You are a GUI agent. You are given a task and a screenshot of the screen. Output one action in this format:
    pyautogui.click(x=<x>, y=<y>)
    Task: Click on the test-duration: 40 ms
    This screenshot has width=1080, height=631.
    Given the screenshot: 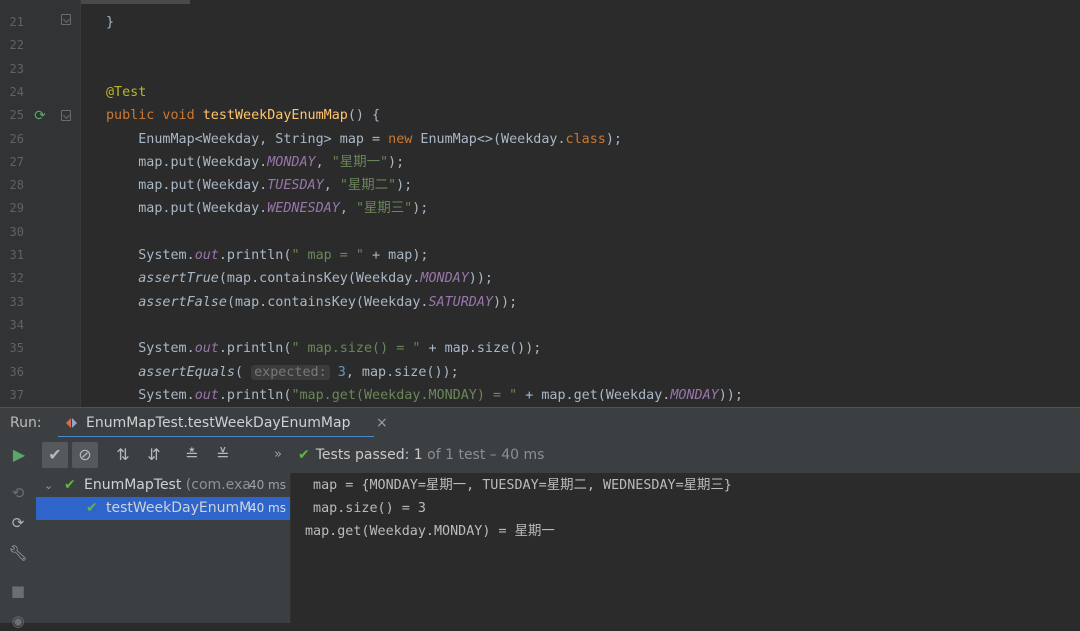 What is the action you would take?
    pyautogui.click(x=267, y=508)
    